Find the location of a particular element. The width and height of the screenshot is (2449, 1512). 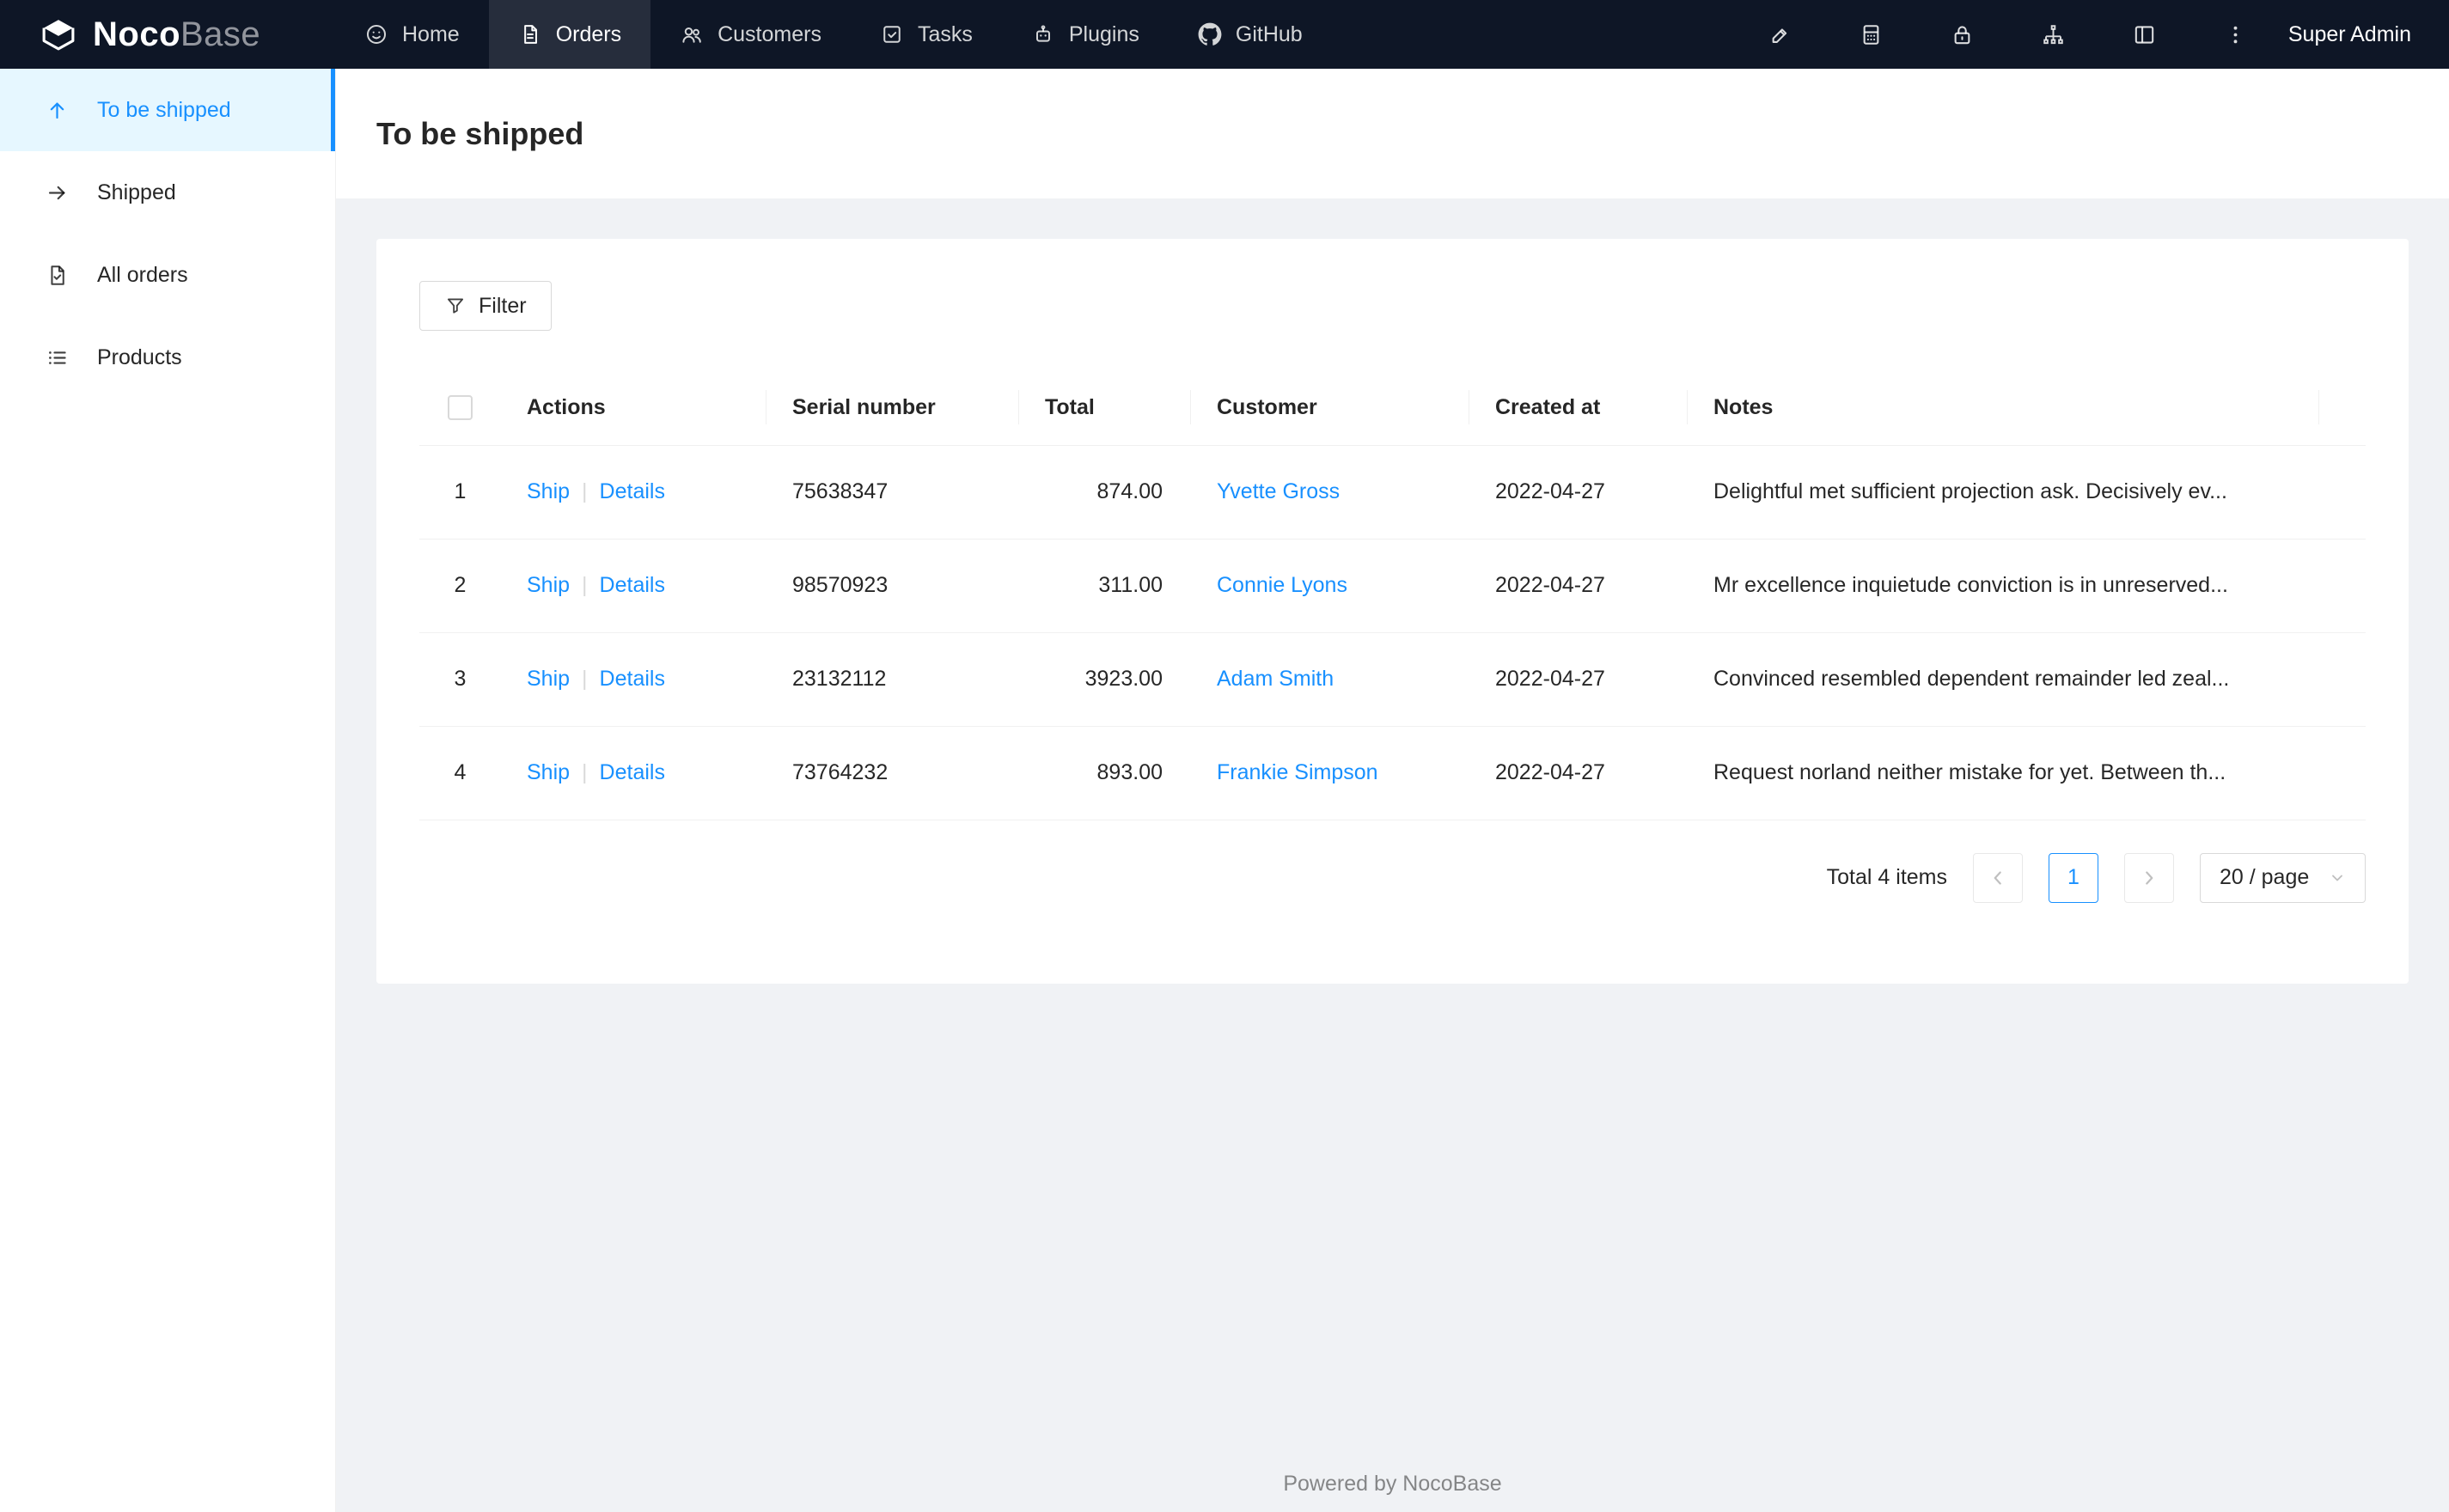

nav-item-orders: Orders is located at coordinates (569, 34).